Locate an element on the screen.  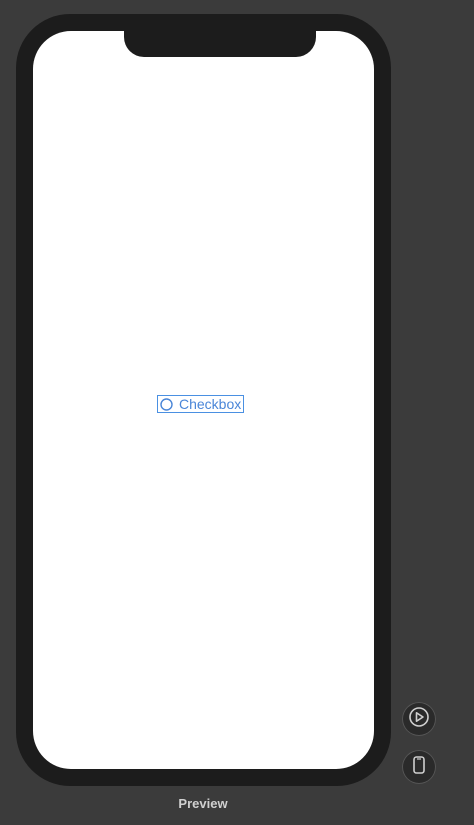
device-notch is located at coordinates (220, 44).